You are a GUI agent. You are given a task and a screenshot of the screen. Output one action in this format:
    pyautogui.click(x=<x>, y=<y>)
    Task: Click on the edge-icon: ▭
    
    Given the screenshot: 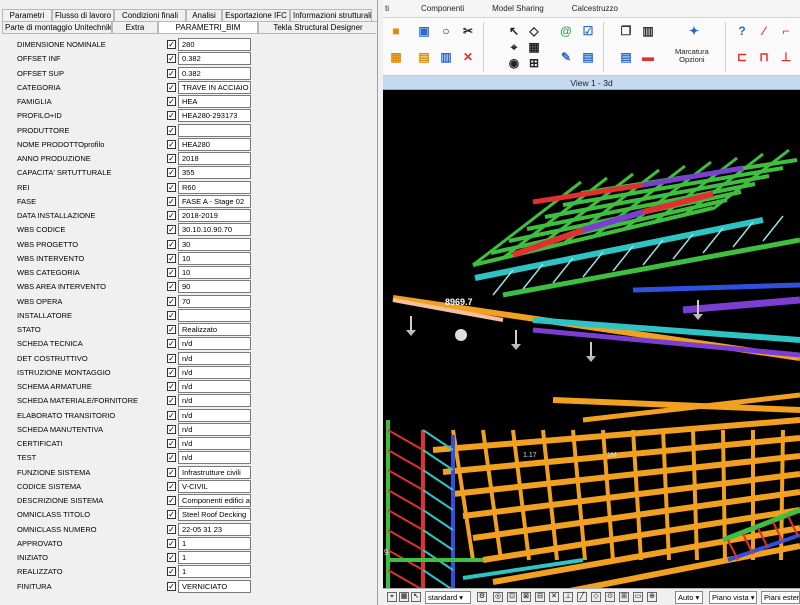 What is the action you would take?
    pyautogui.click(x=638, y=597)
    